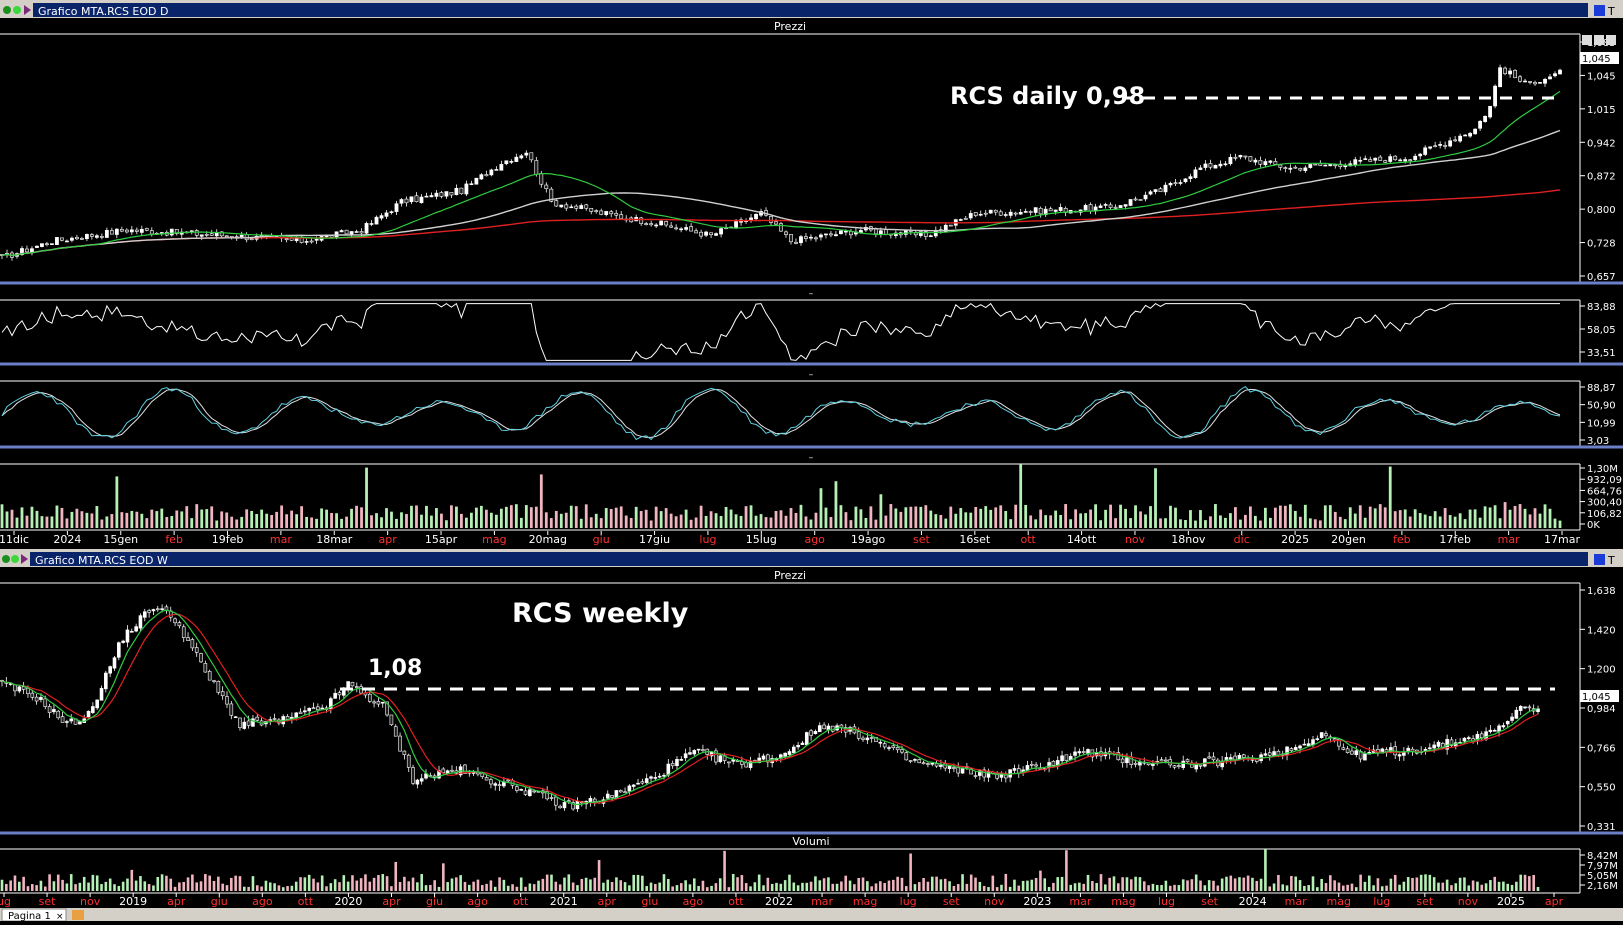 This screenshot has width=1623, height=925. What do you see at coordinates (78, 915) in the screenshot?
I see `new-sheet-icon` at bounding box center [78, 915].